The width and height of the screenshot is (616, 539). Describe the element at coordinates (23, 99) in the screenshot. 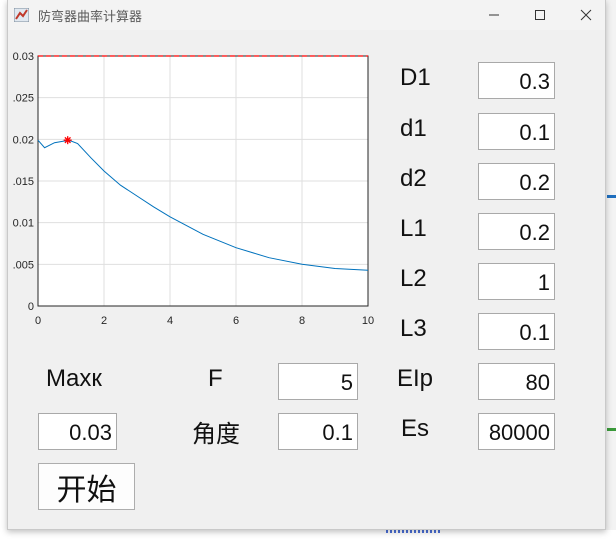

I see `y-tick-label: .025` at that location.